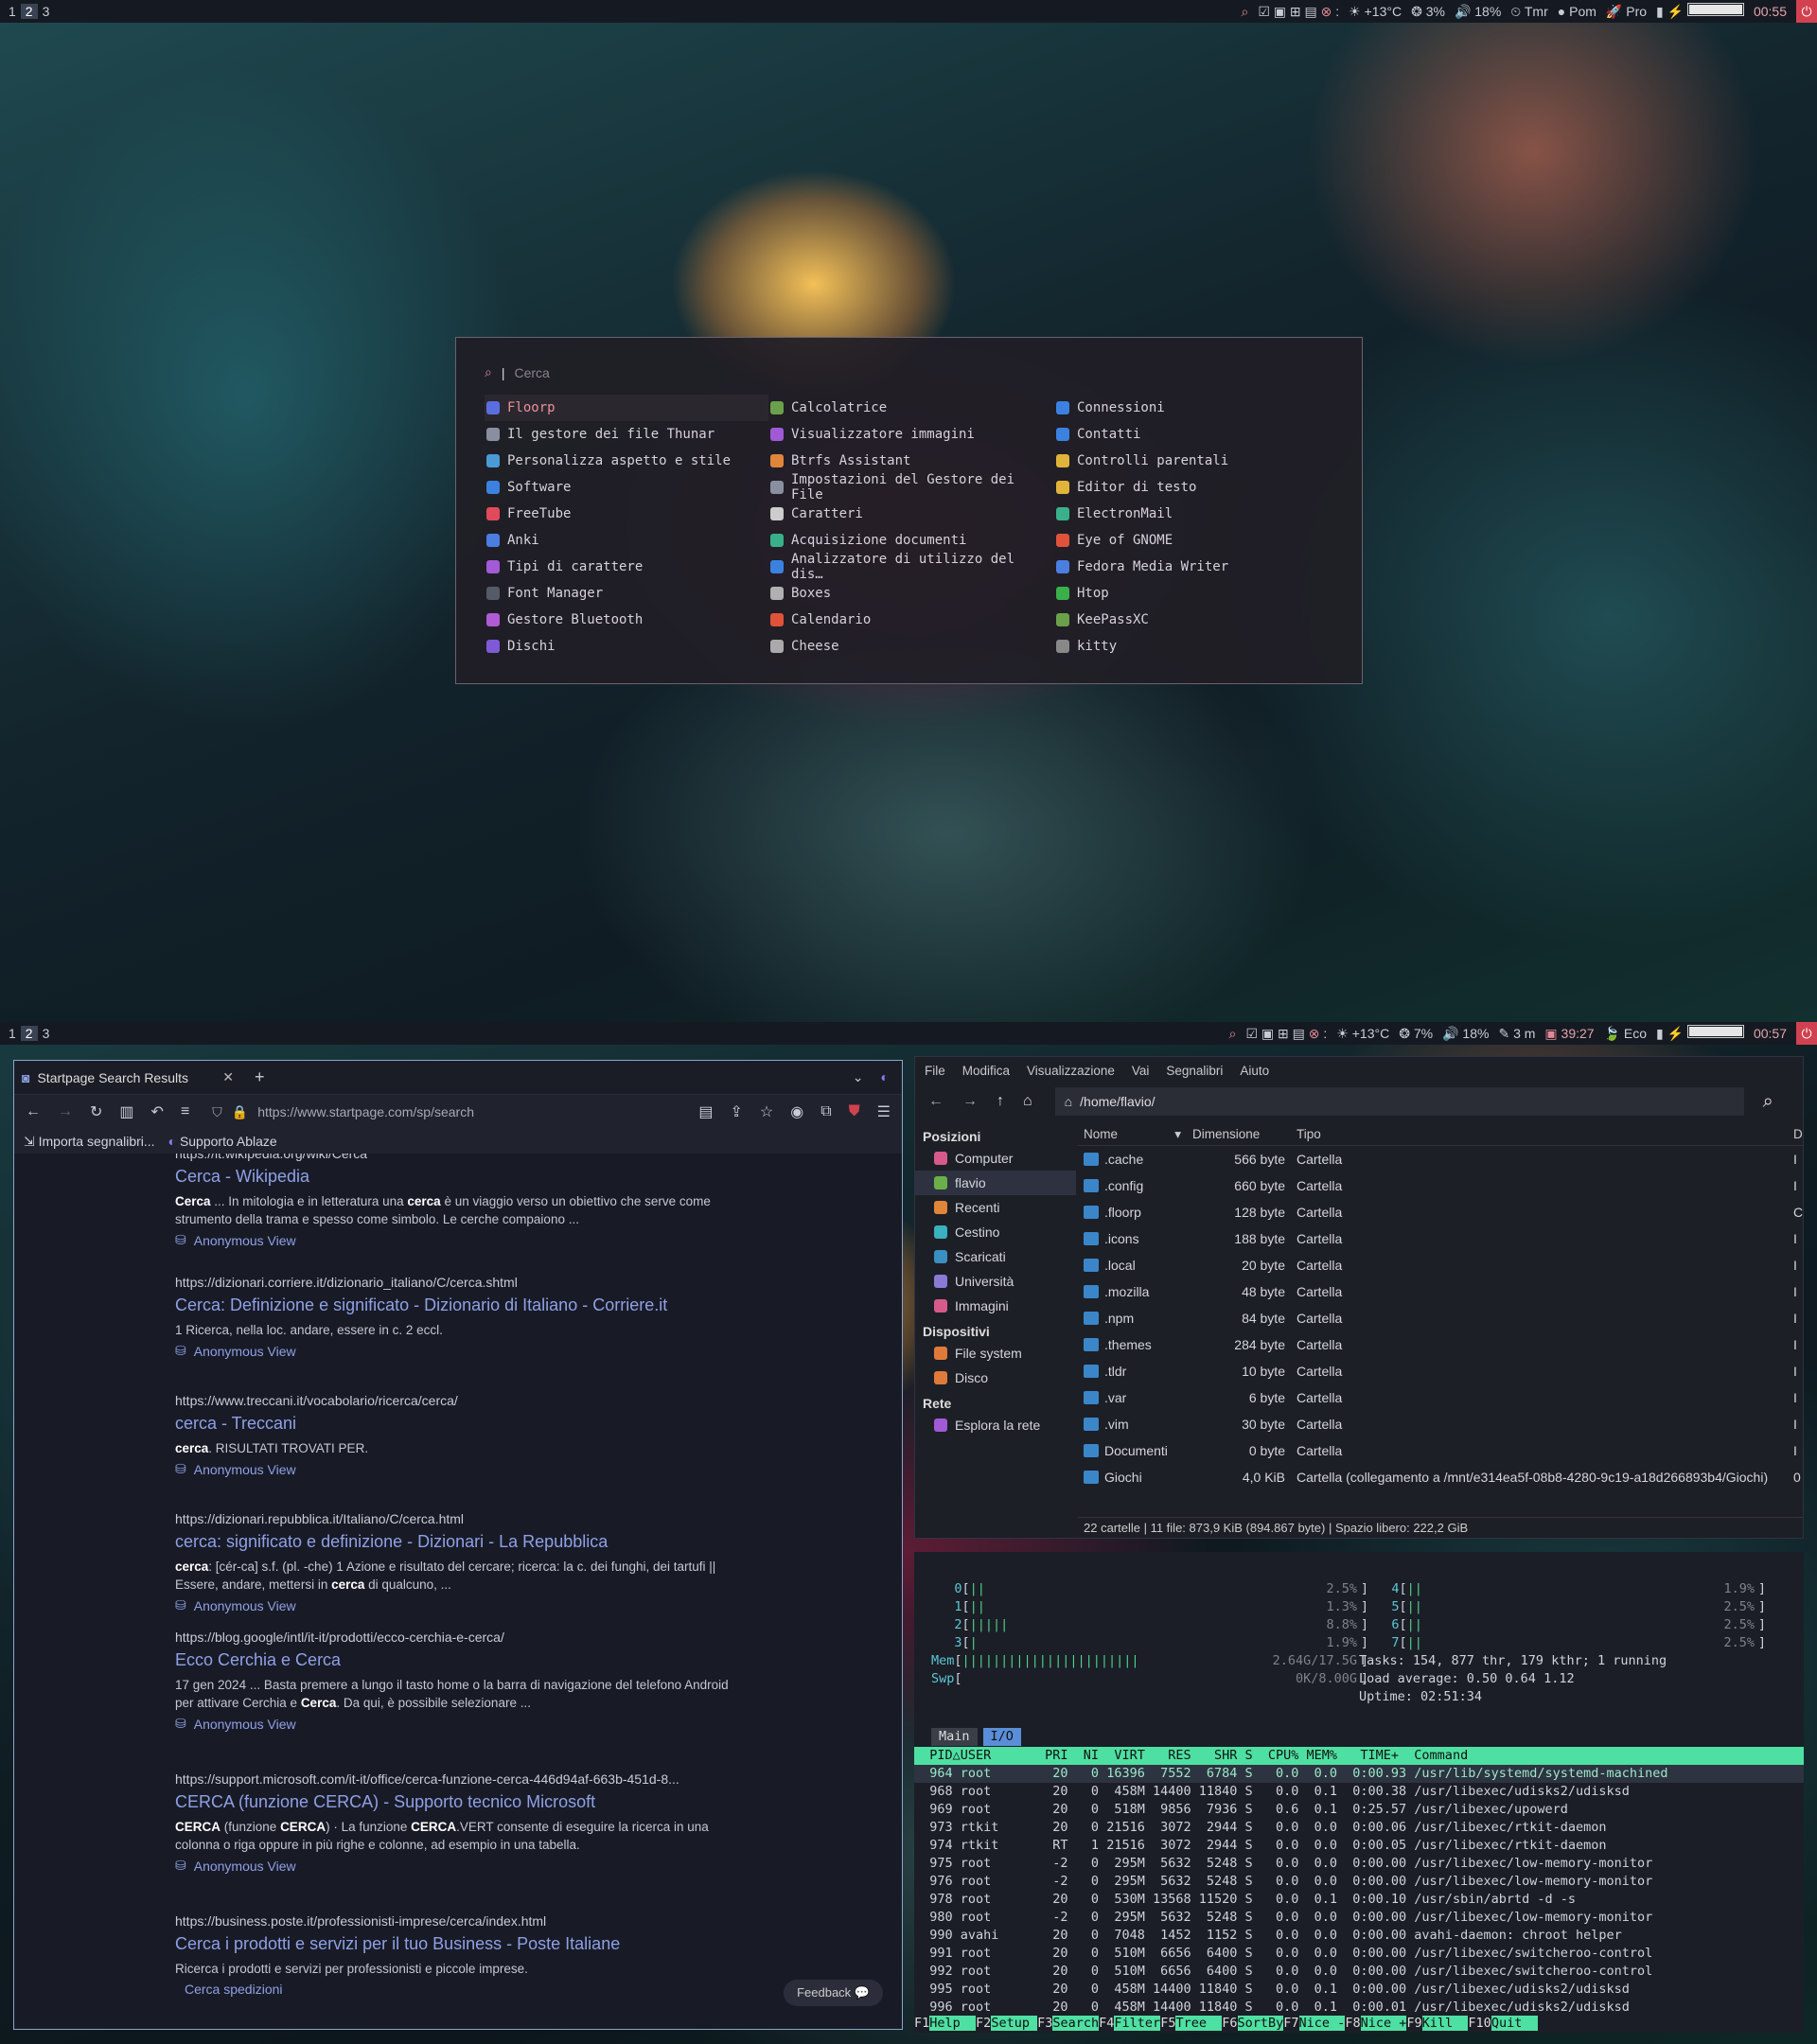  Describe the element at coordinates (33, 1111) in the screenshot. I see `back-icon: ←` at that location.